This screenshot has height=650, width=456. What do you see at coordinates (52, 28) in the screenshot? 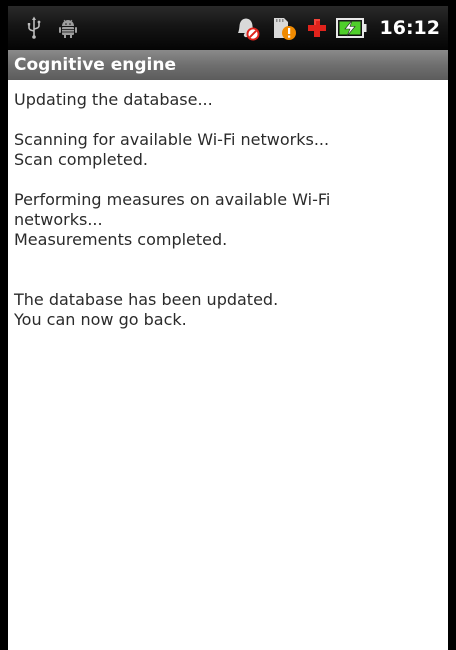
I see `status-notifications` at bounding box center [52, 28].